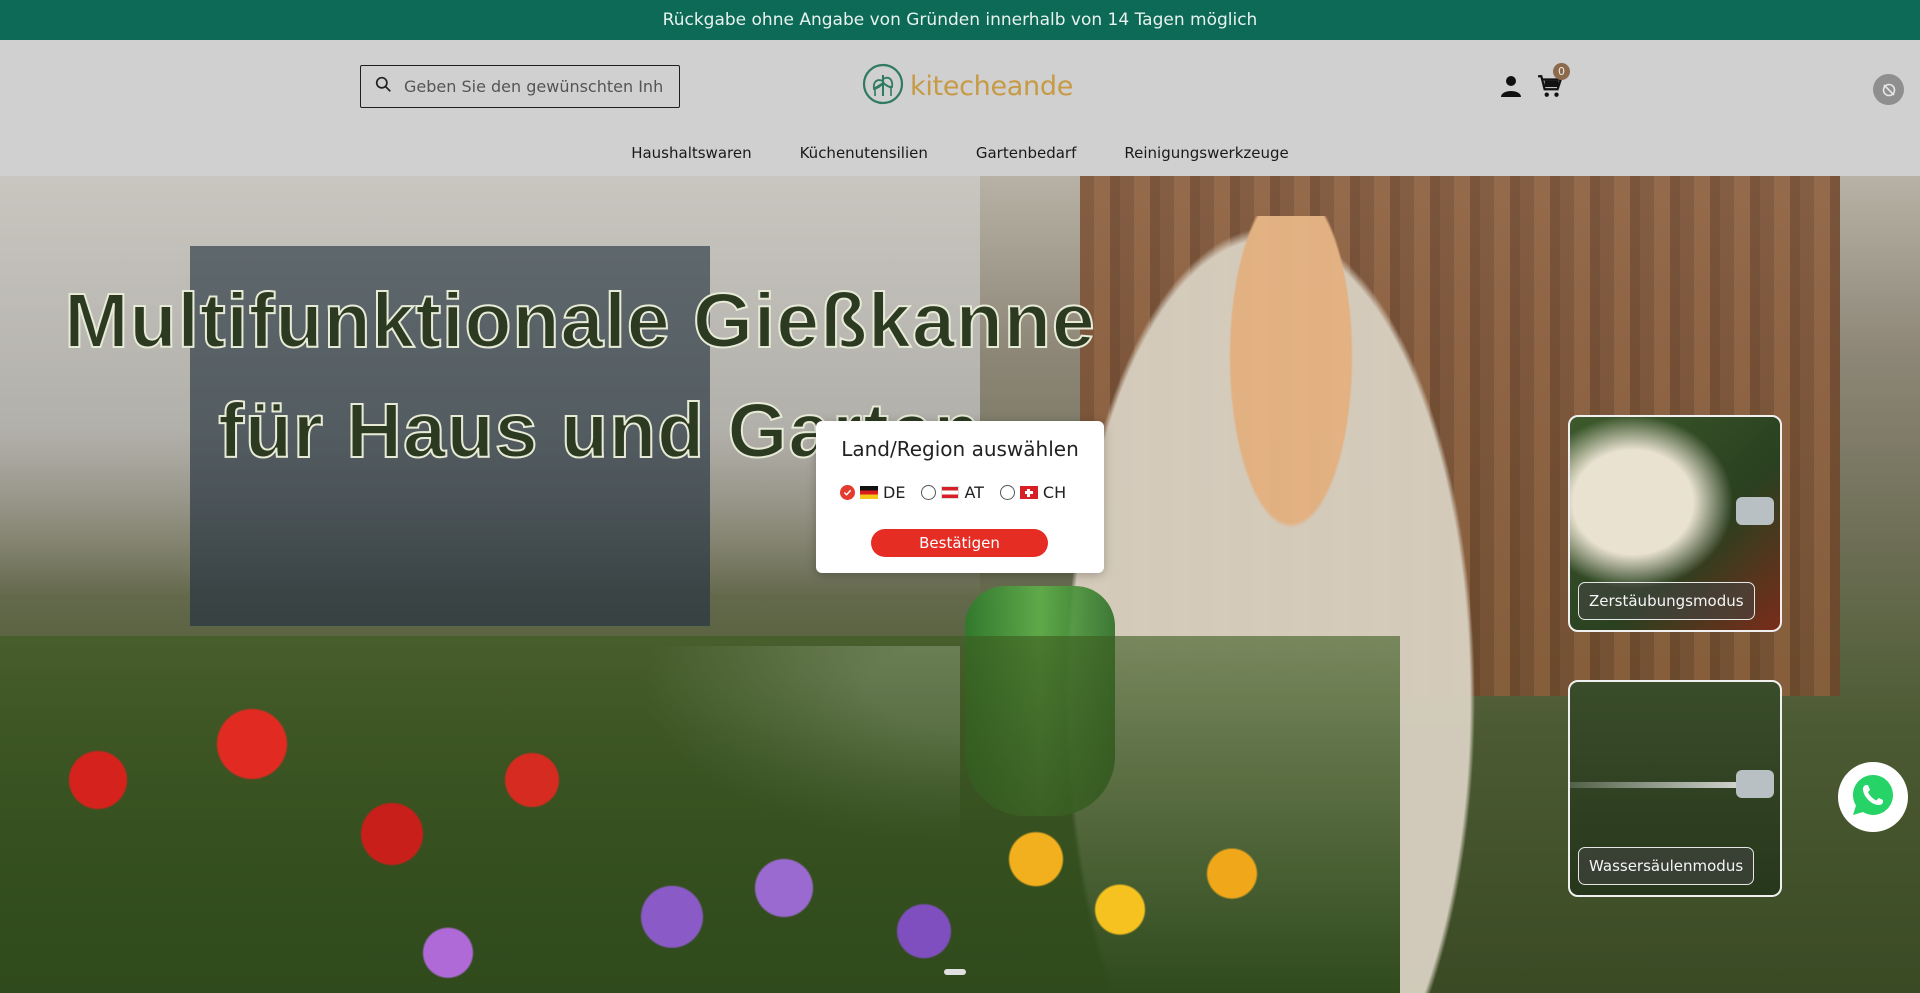 The image size is (1920, 993). Describe the element at coordinates (1561, 71) in the screenshot. I see `cart-count-badge: 0` at that location.